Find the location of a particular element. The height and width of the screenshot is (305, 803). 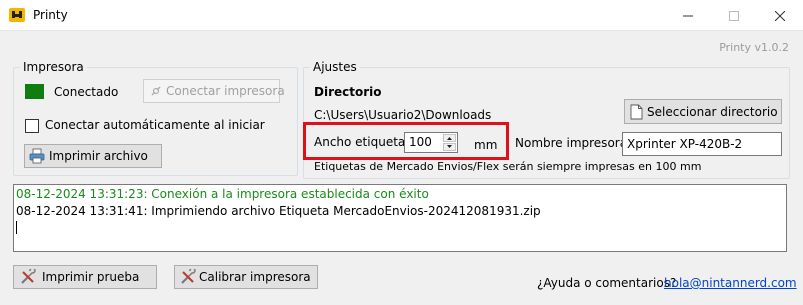

window-title: Printy is located at coordinates (50, 15).